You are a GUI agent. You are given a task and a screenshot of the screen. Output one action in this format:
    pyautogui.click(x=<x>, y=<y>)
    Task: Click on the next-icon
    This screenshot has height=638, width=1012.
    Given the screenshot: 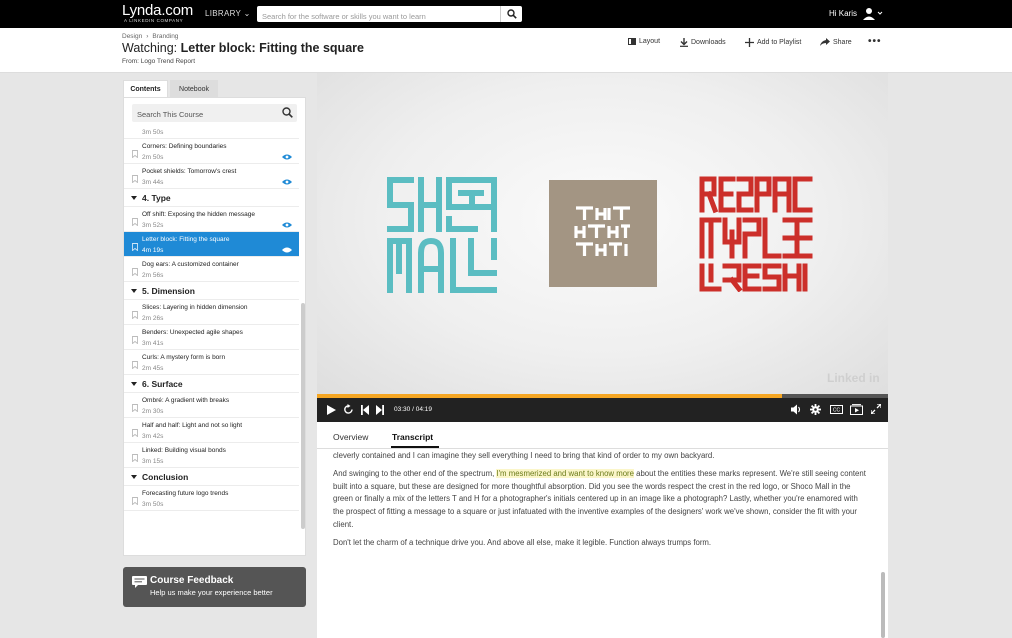 What is the action you would take?
    pyautogui.click(x=380, y=410)
    